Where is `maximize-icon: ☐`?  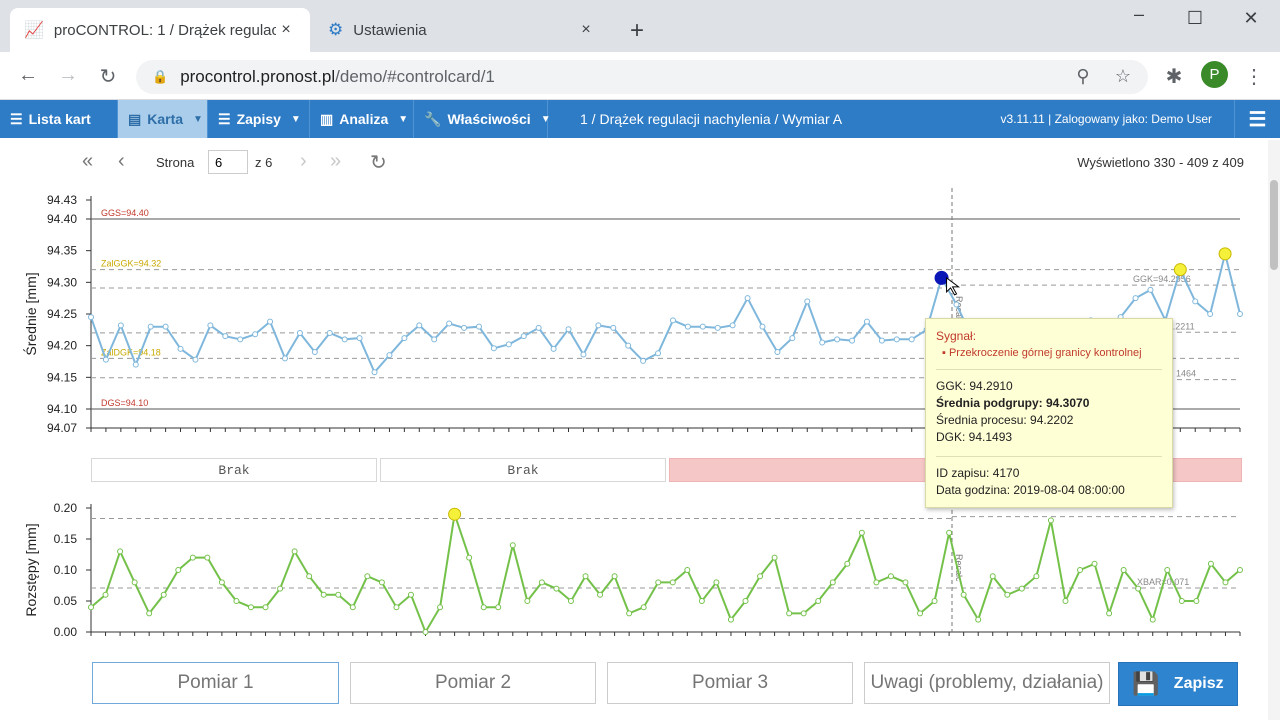 maximize-icon: ☐ is located at coordinates (1195, 18).